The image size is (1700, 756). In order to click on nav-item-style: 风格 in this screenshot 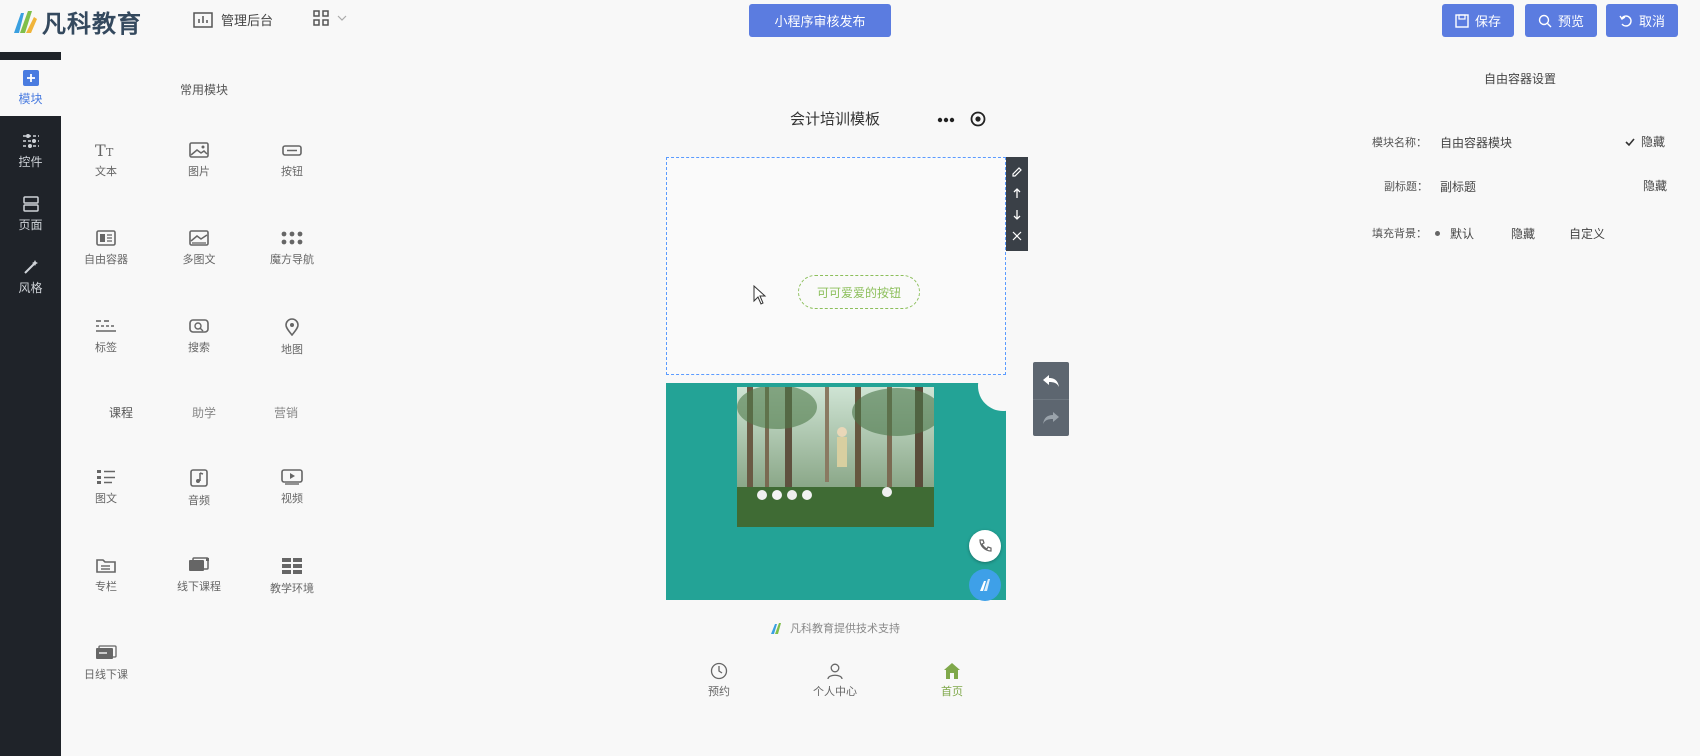, I will do `click(30, 277)`.